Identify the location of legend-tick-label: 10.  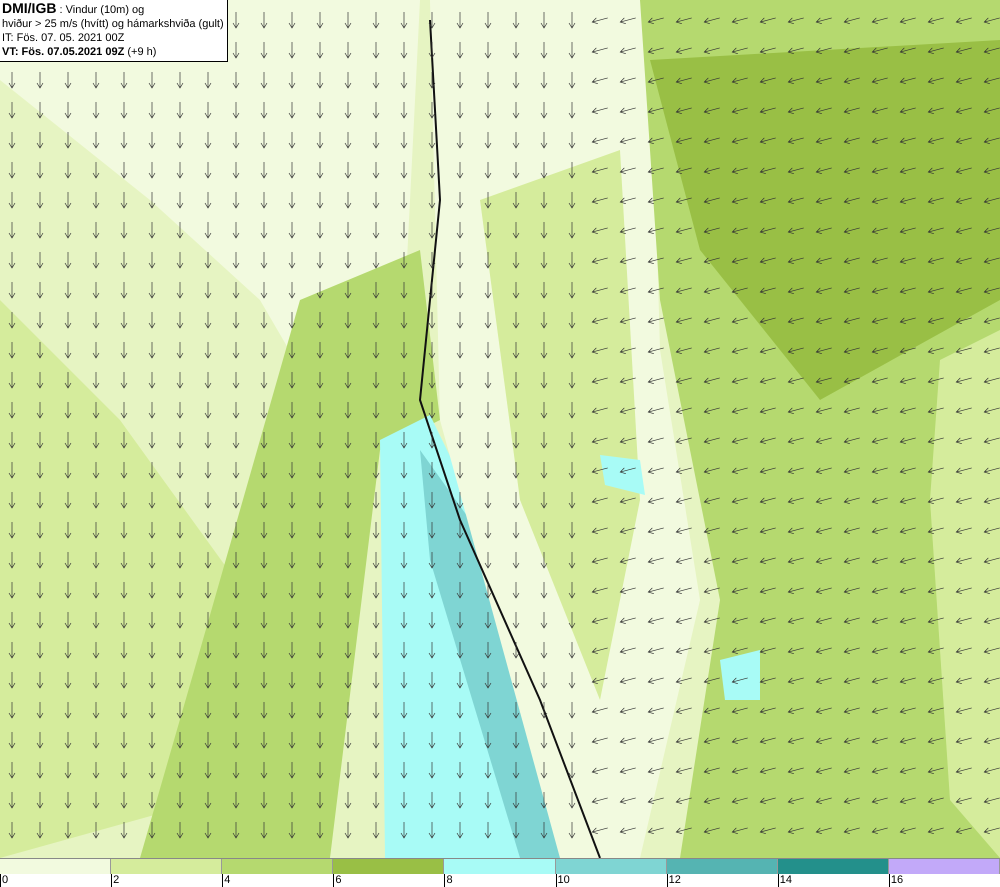
(611, 880).